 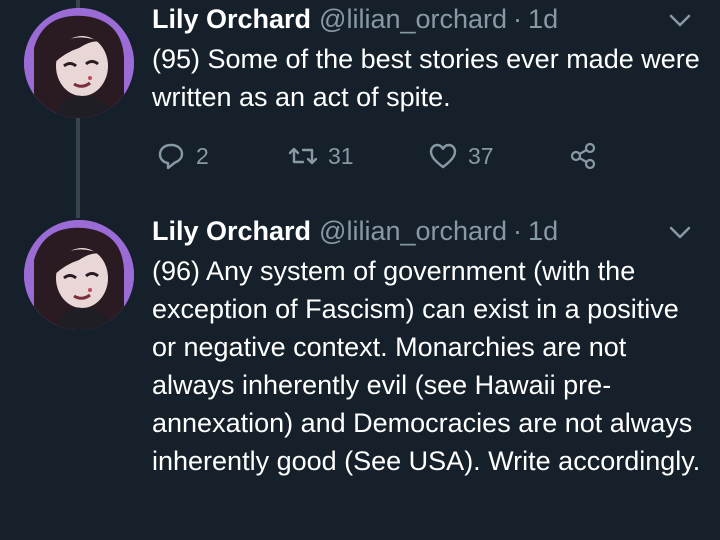 What do you see at coordinates (443, 156) in the screenshot?
I see `like-icon` at bounding box center [443, 156].